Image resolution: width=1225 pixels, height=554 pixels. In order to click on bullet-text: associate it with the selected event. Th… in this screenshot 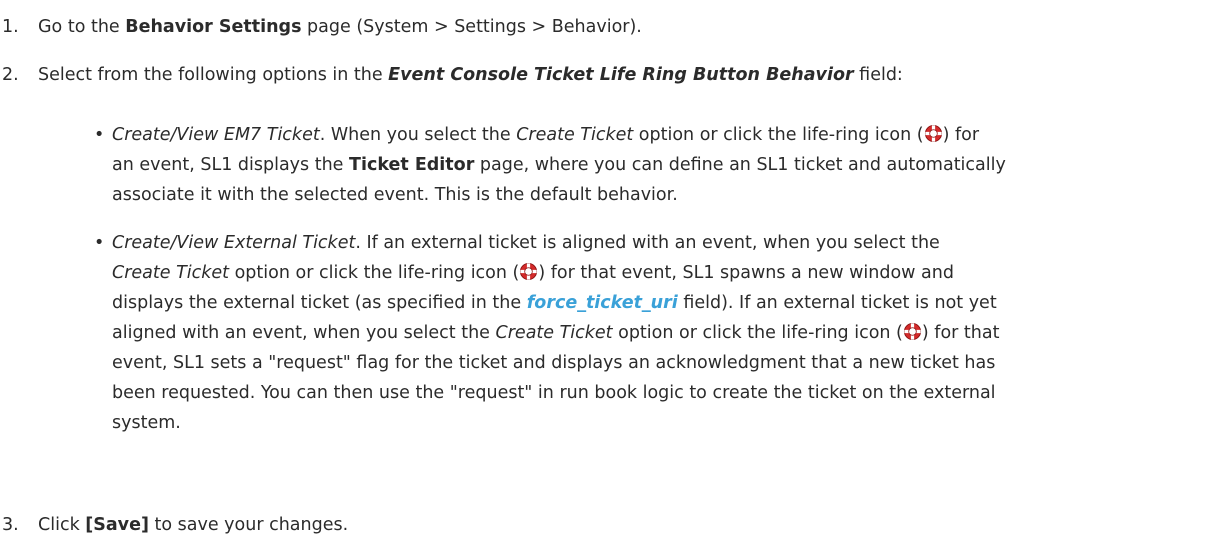, I will do `click(395, 195)`.